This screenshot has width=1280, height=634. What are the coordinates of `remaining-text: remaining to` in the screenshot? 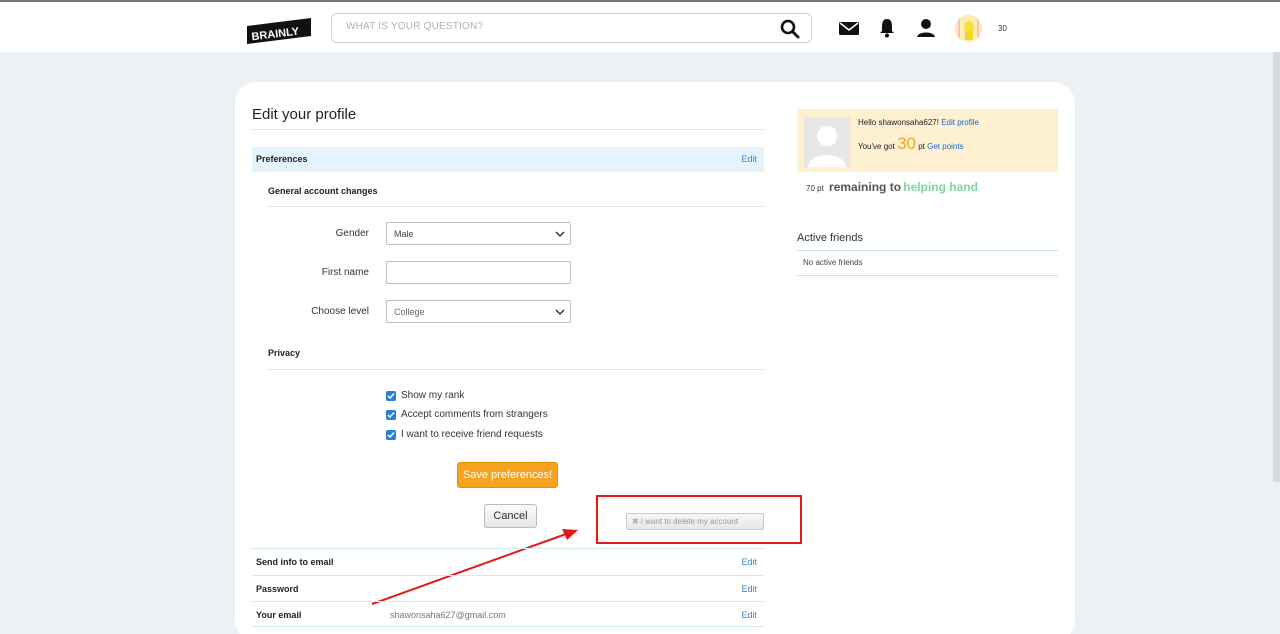 It's located at (865, 187).